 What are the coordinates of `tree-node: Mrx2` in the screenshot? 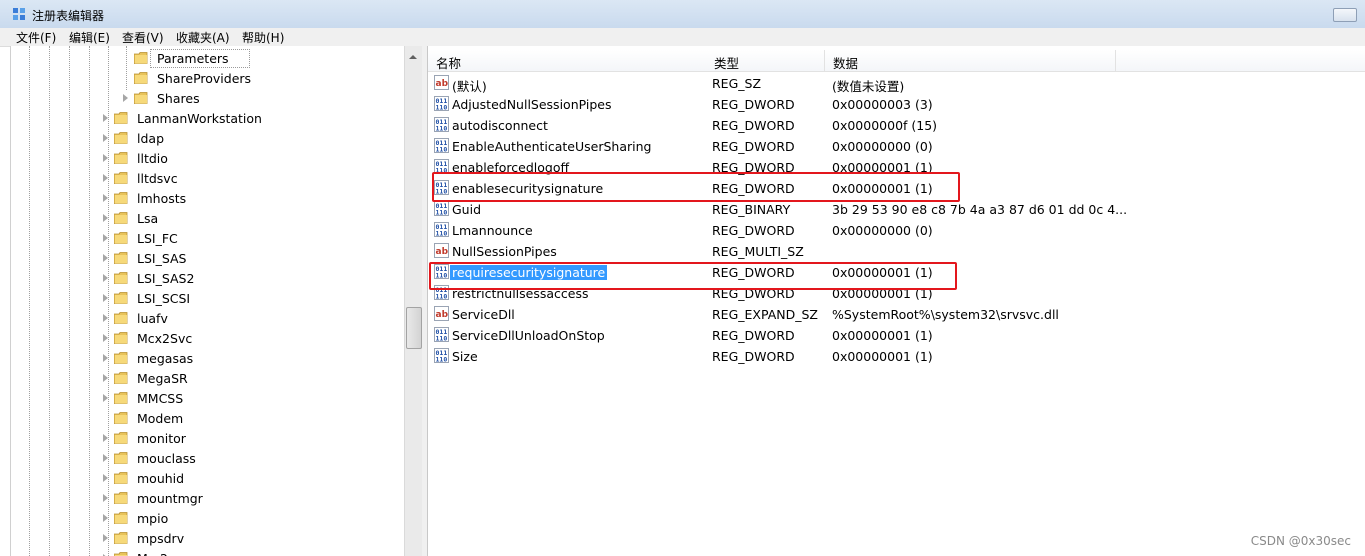 It's located at (208, 552).